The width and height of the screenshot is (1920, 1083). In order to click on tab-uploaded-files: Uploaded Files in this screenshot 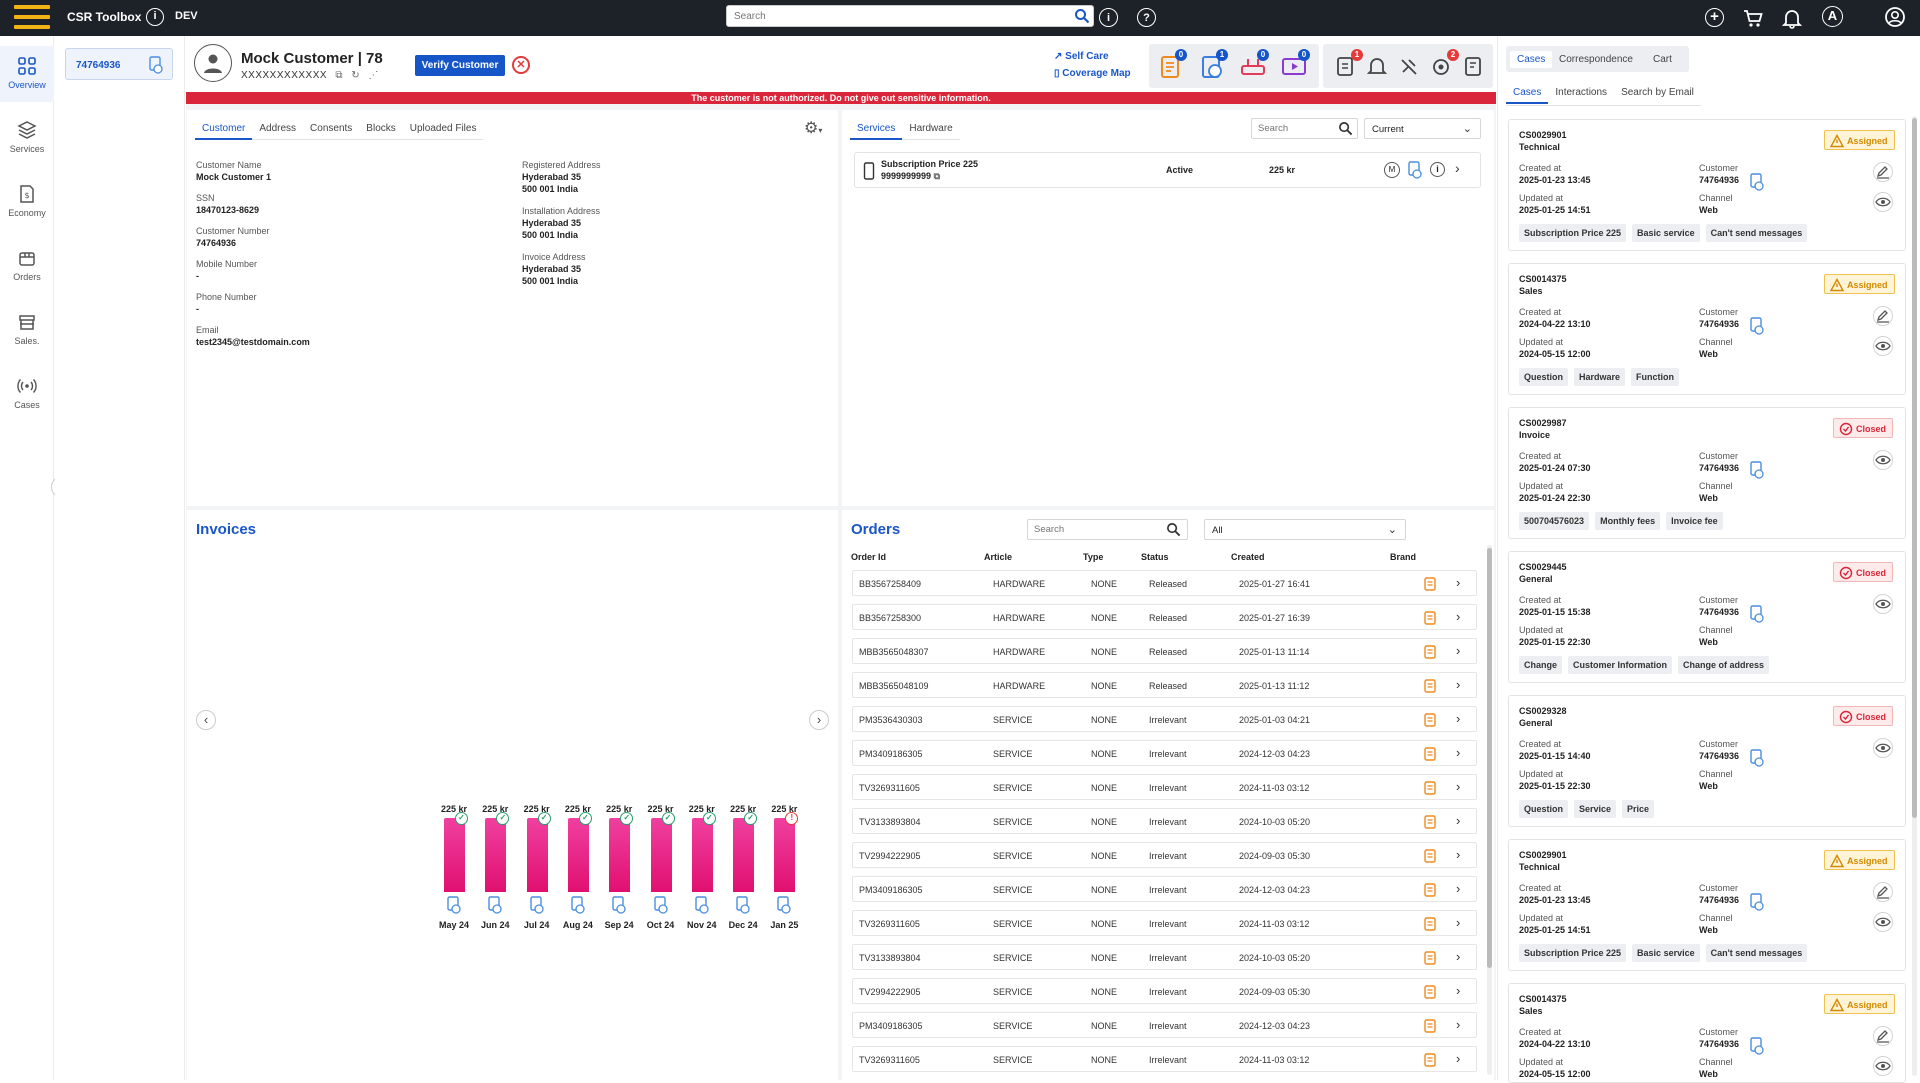, I will do `click(443, 130)`.